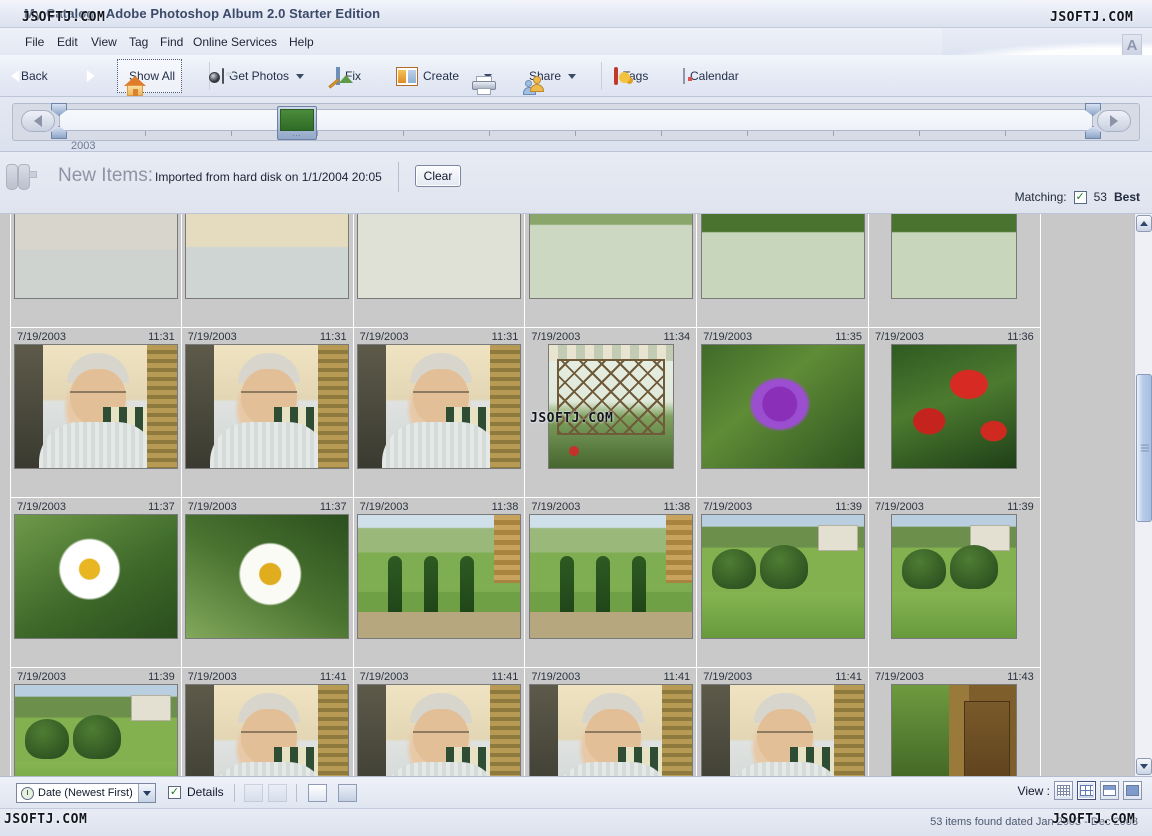  Describe the element at coordinates (59, 109) in the screenshot. I see `timeline-handle-left-top` at that location.